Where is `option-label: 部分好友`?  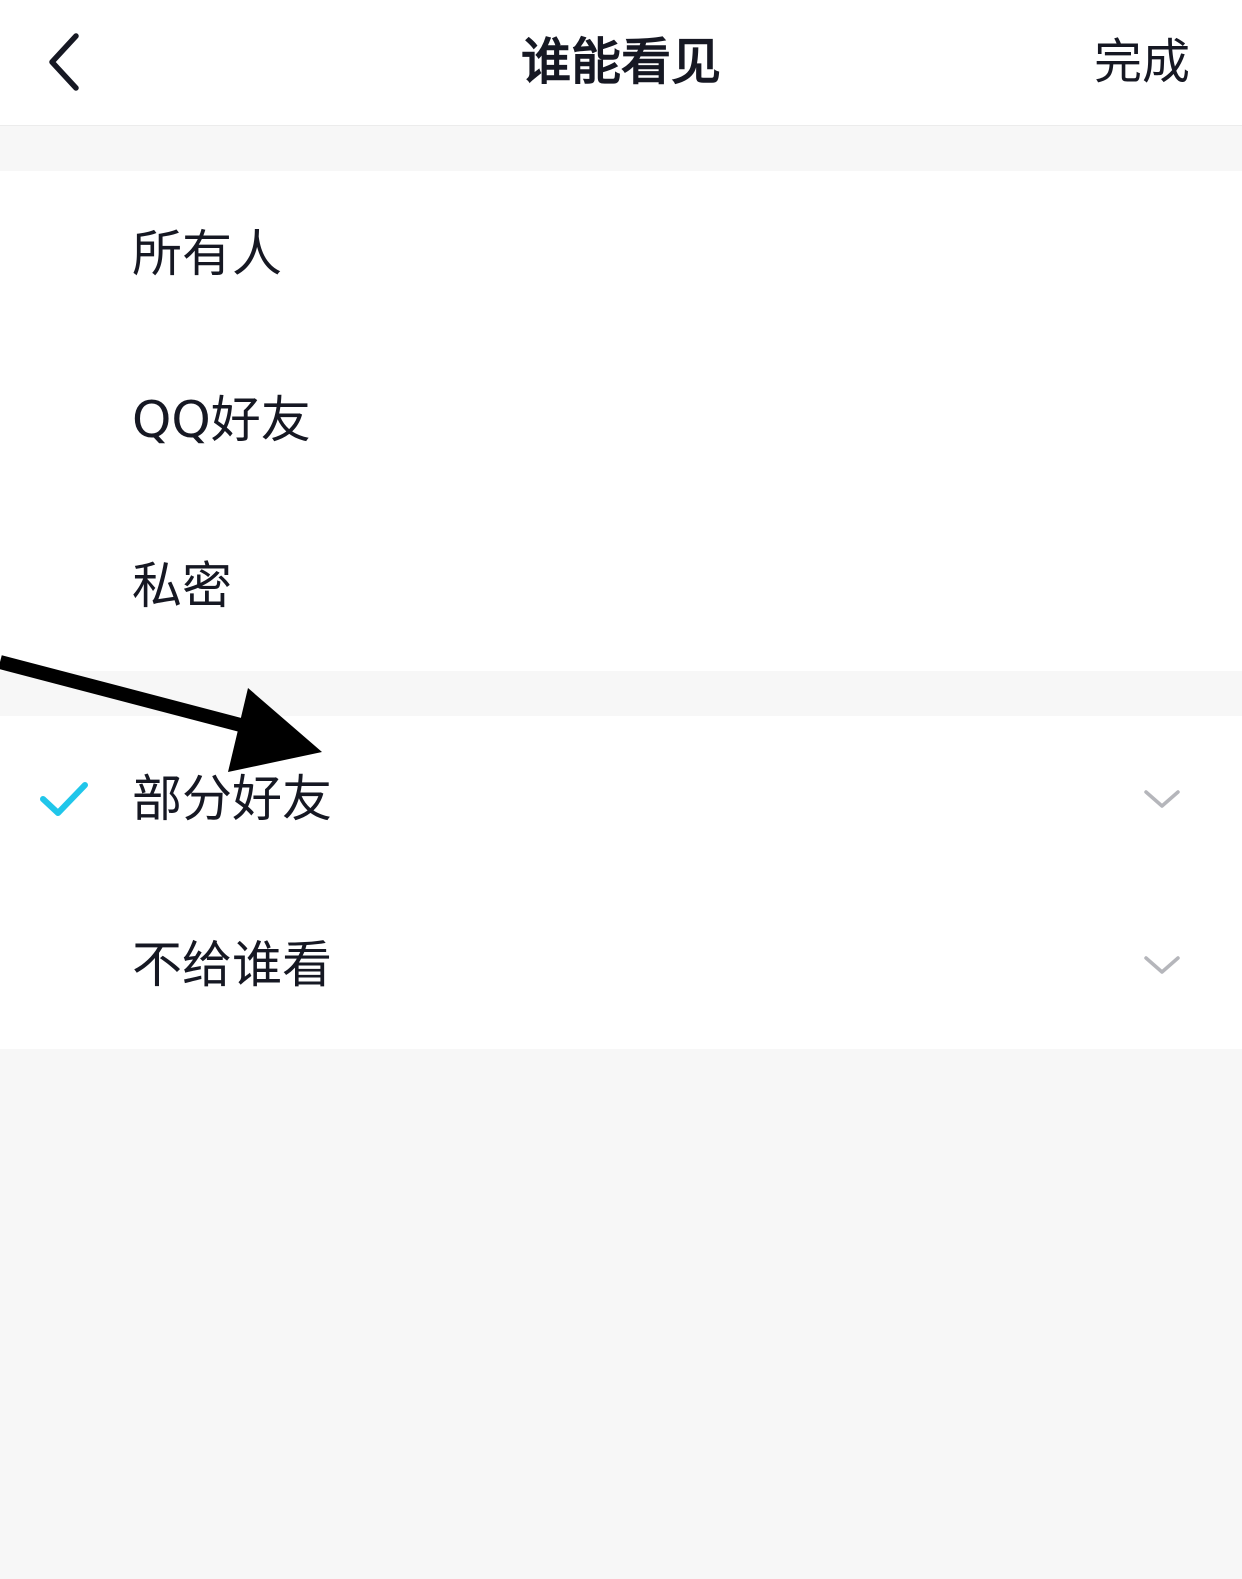
option-label: 部分好友 is located at coordinates (232, 799).